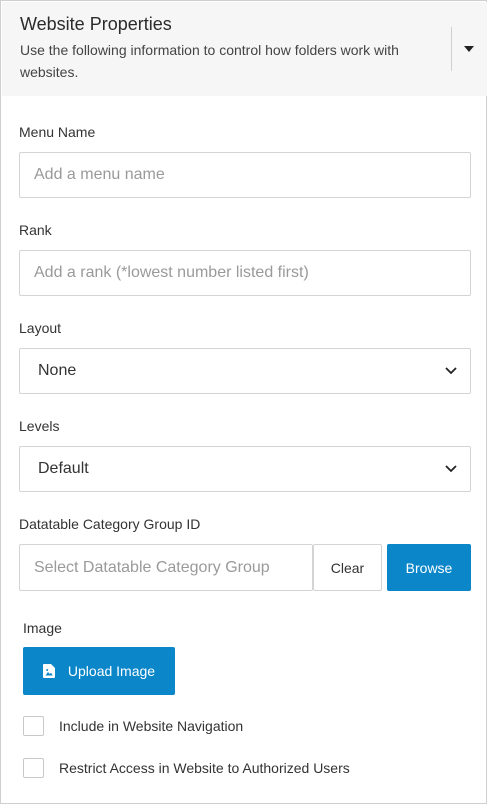  What do you see at coordinates (245, 371) in the screenshot?
I see `layout-select: None` at bounding box center [245, 371].